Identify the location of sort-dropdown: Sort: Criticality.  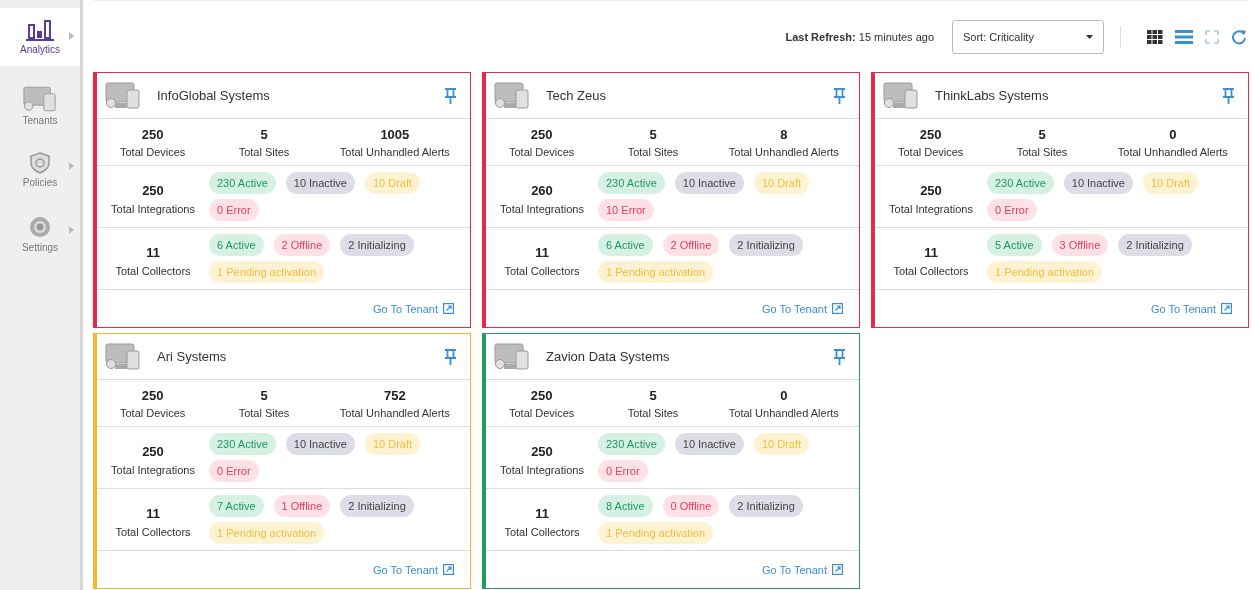
(1028, 36).